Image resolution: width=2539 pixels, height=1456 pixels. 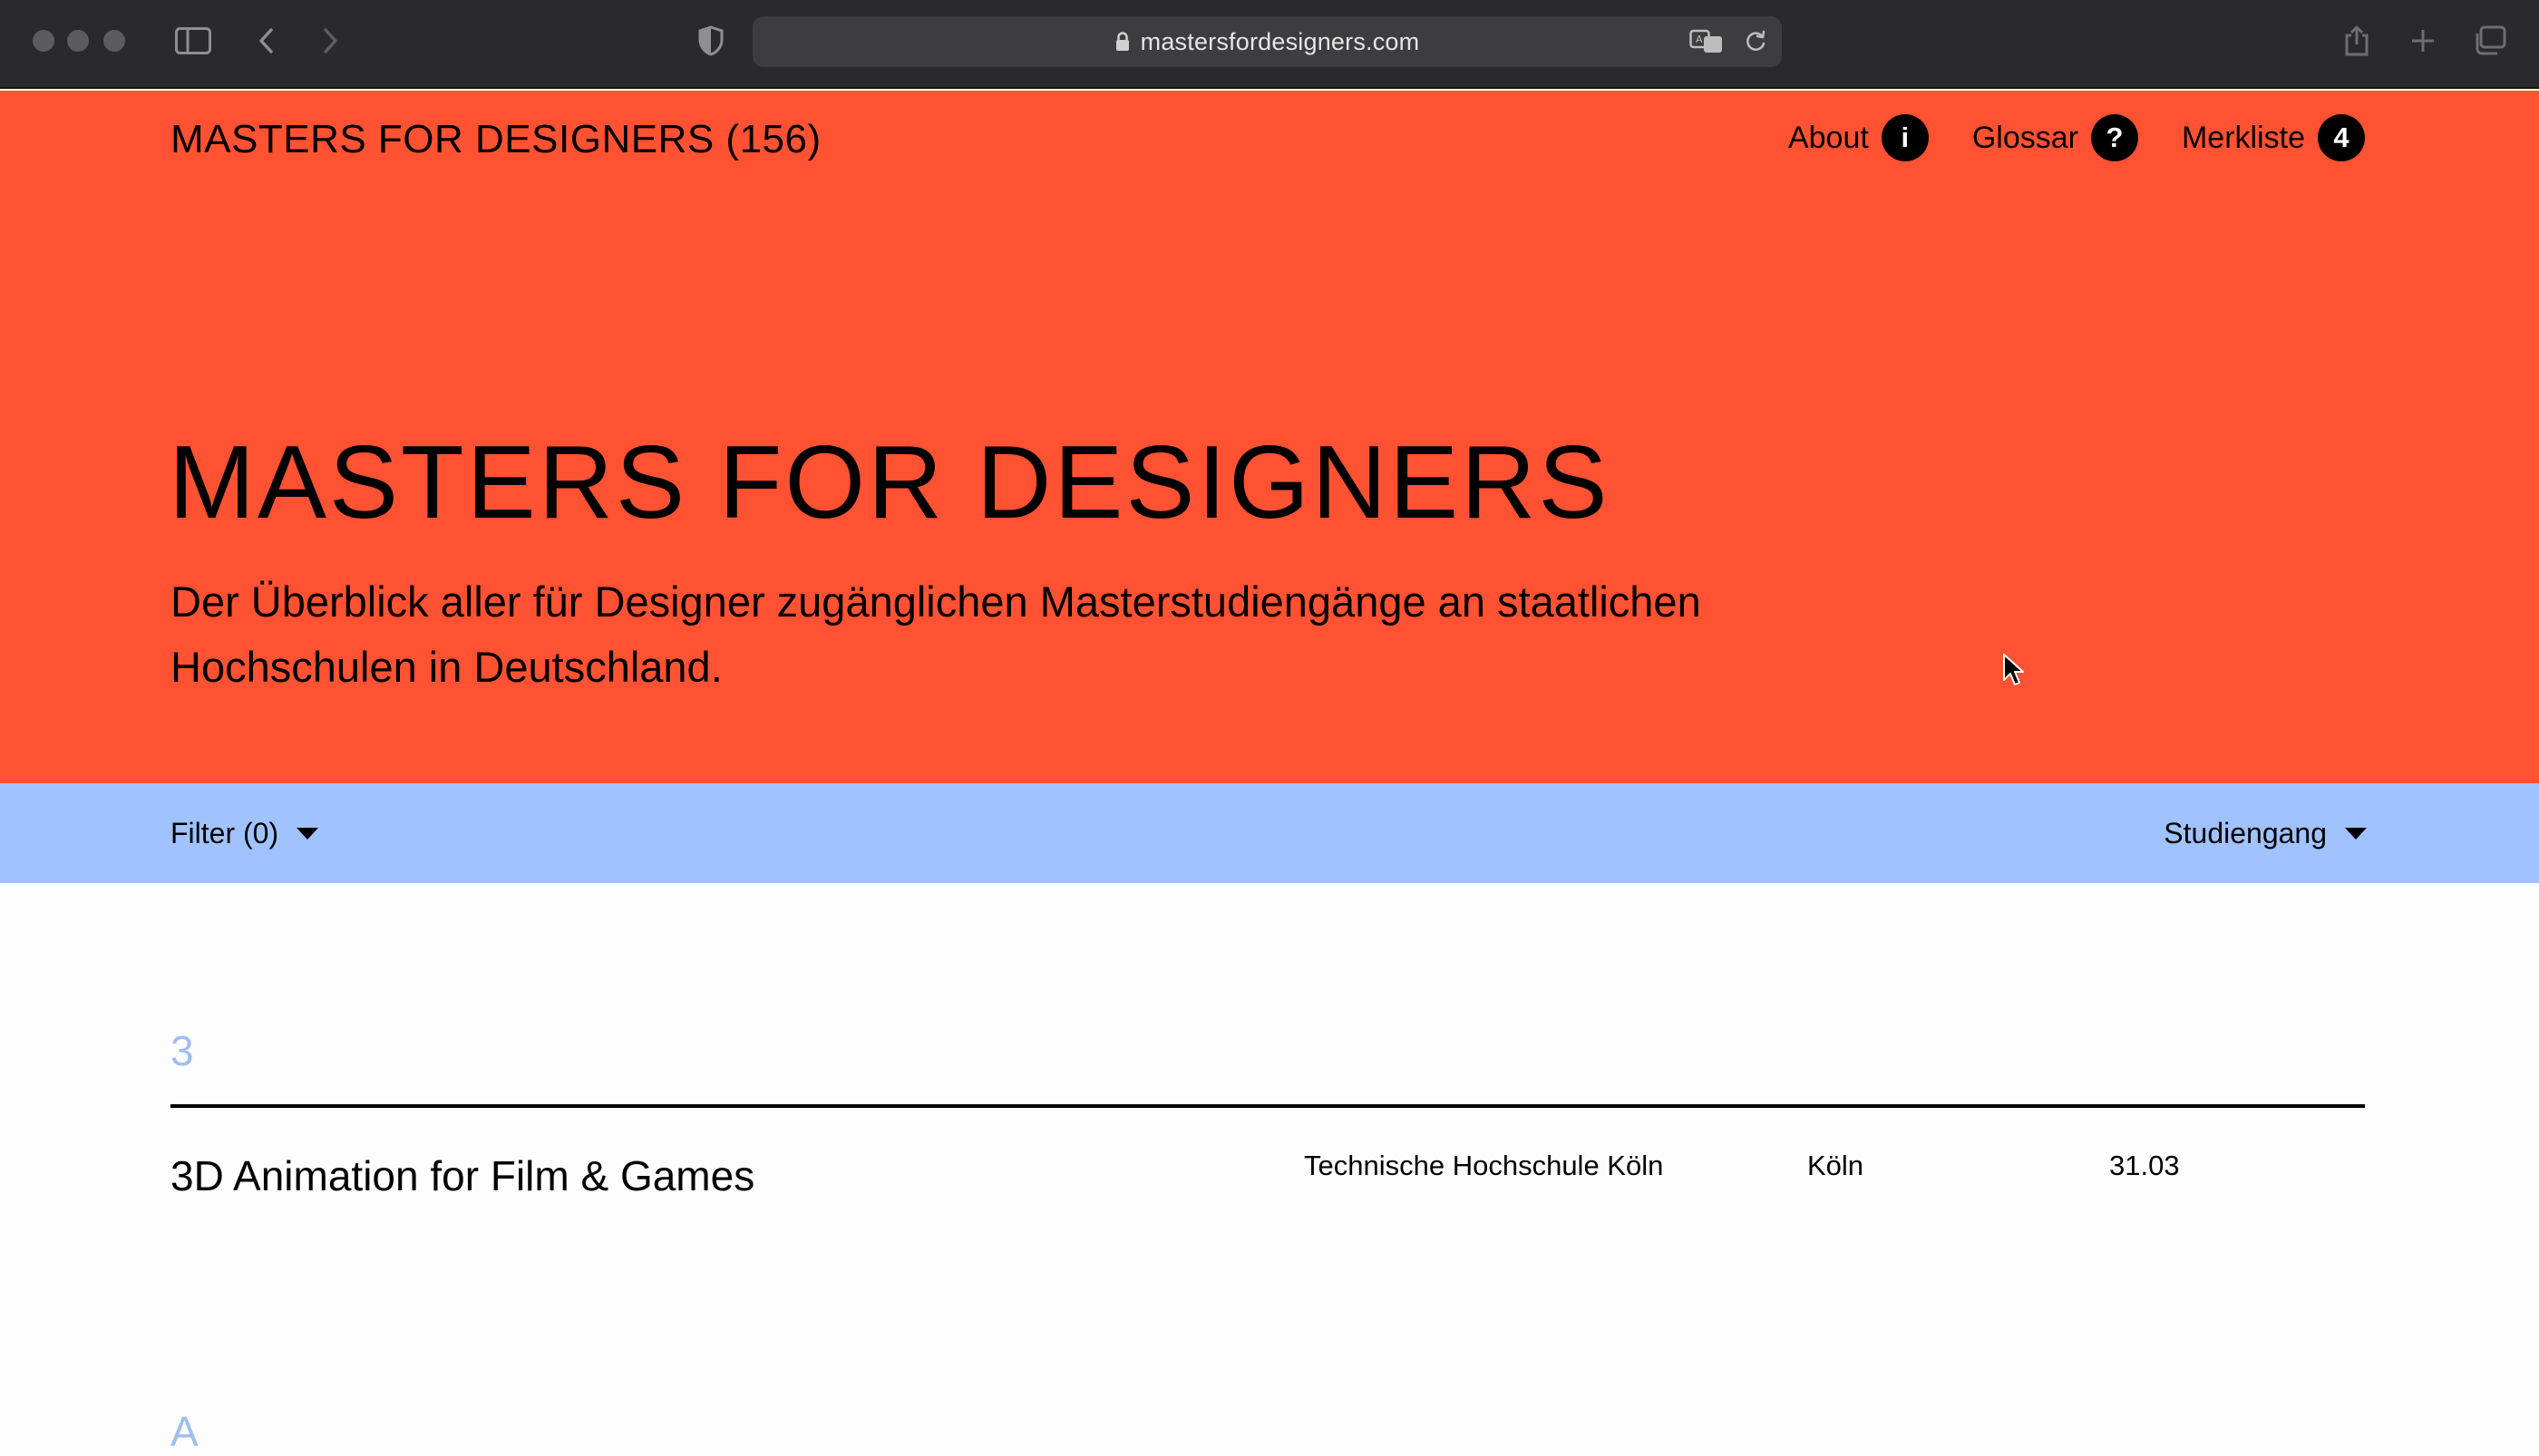 I want to click on translate-icon: A, so click(x=1706, y=41).